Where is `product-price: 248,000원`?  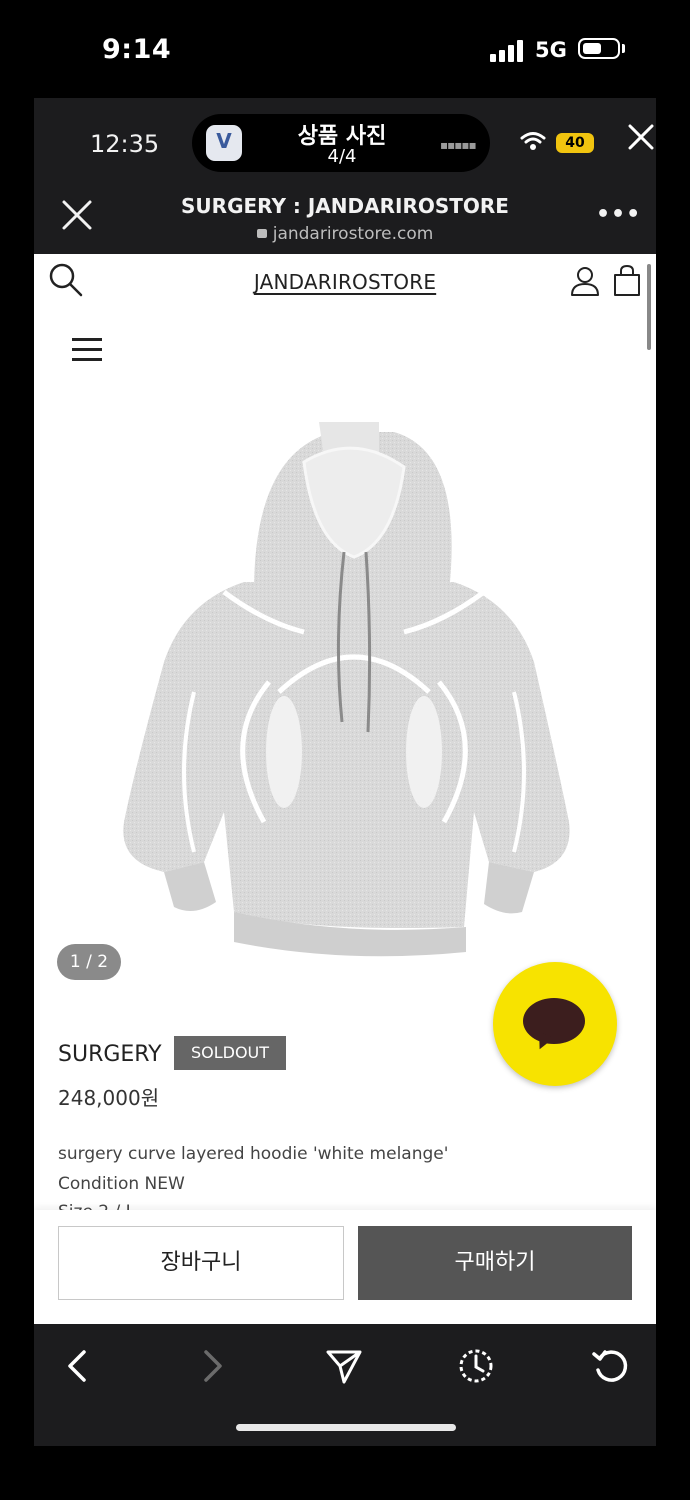
product-price: 248,000원 is located at coordinates (109, 1098).